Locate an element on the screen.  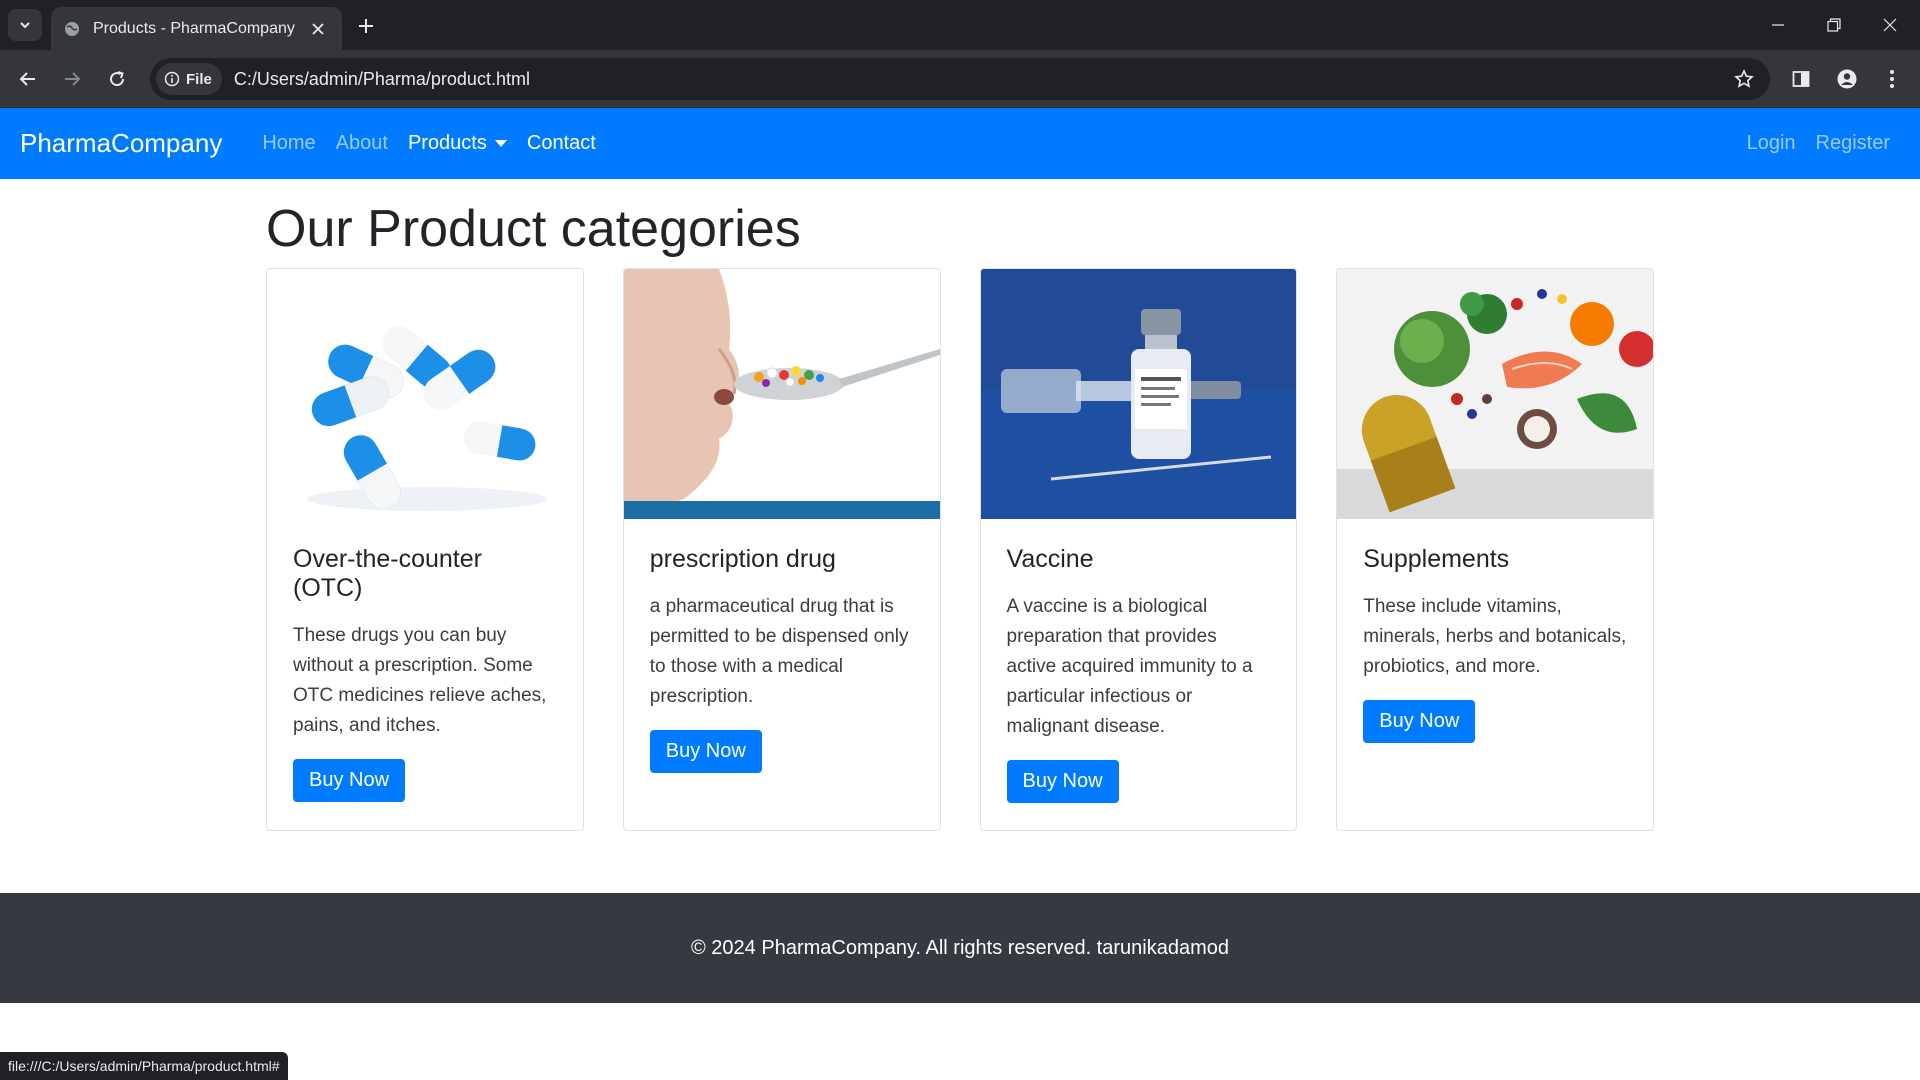
browser-tab-active: Products - PharmaCompany is located at coordinates (196, 28).